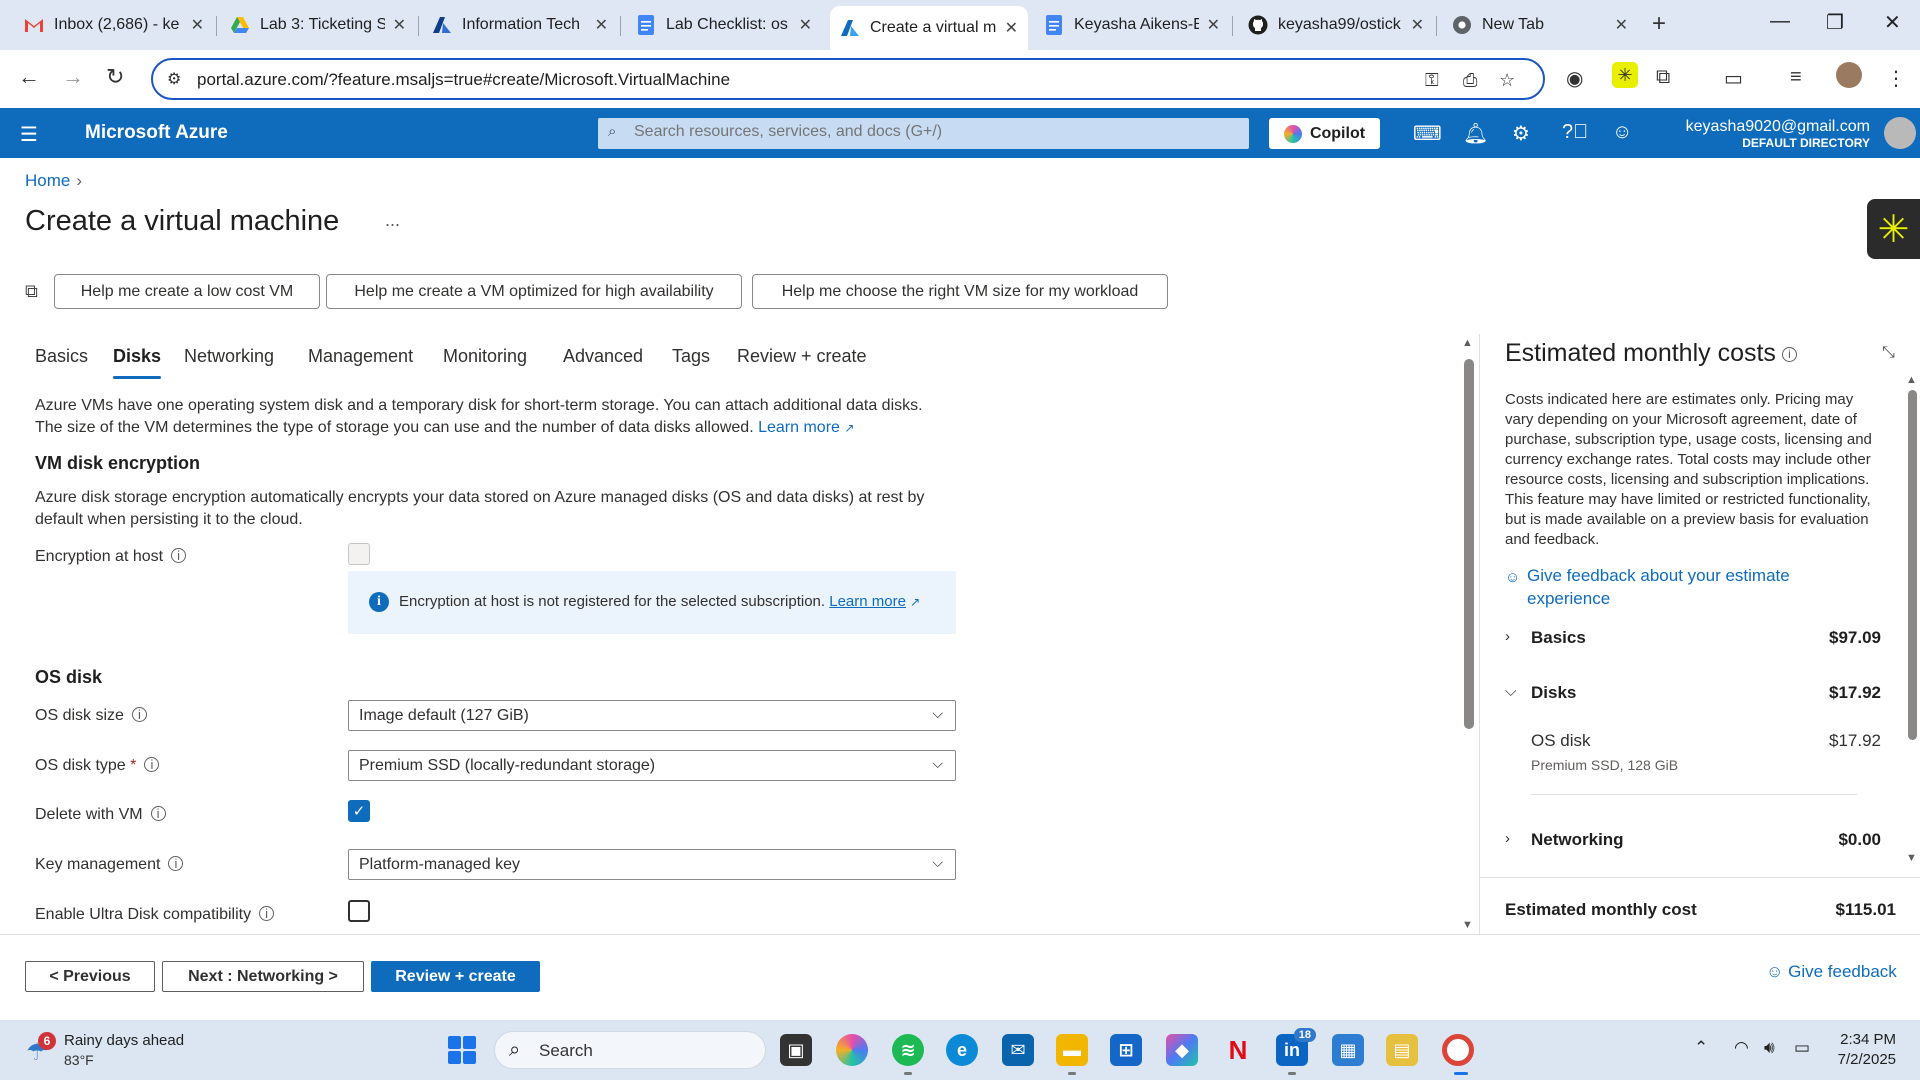  I want to click on browser-tab-create-vm: Create a virtual m ✕, so click(929, 28).